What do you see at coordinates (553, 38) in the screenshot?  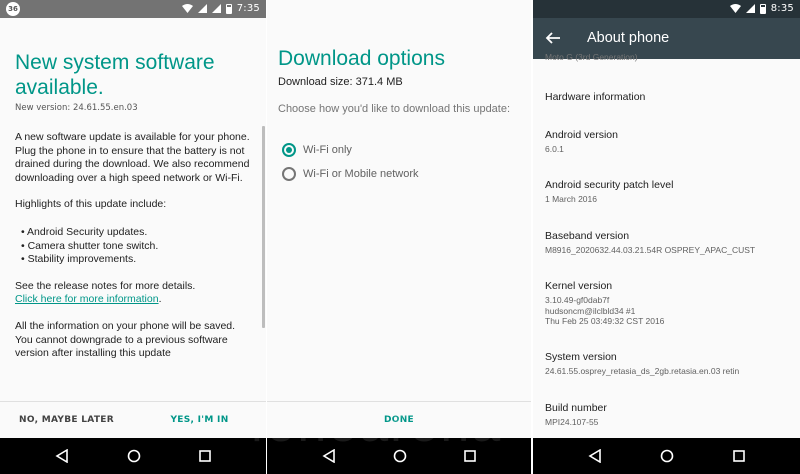 I see `arrow-back-icon` at bounding box center [553, 38].